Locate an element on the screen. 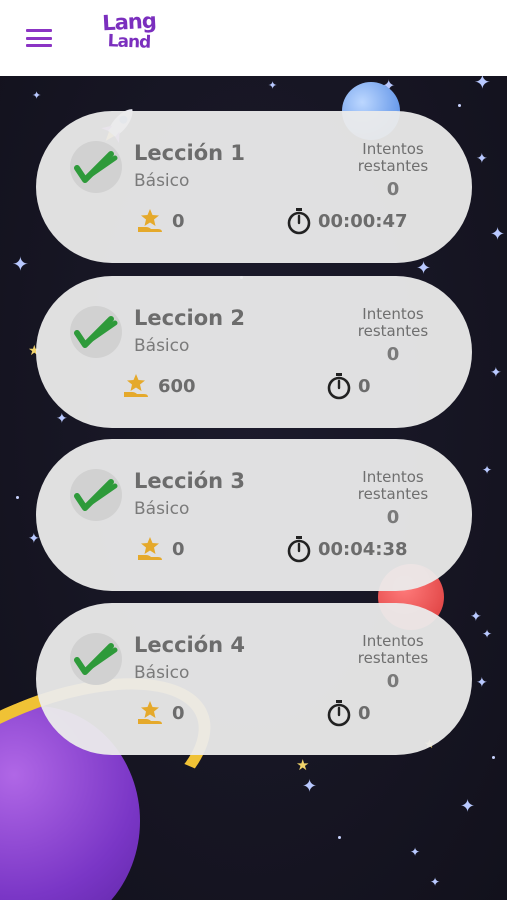 The width and height of the screenshot is (507, 900). points-value: 600 is located at coordinates (177, 386).